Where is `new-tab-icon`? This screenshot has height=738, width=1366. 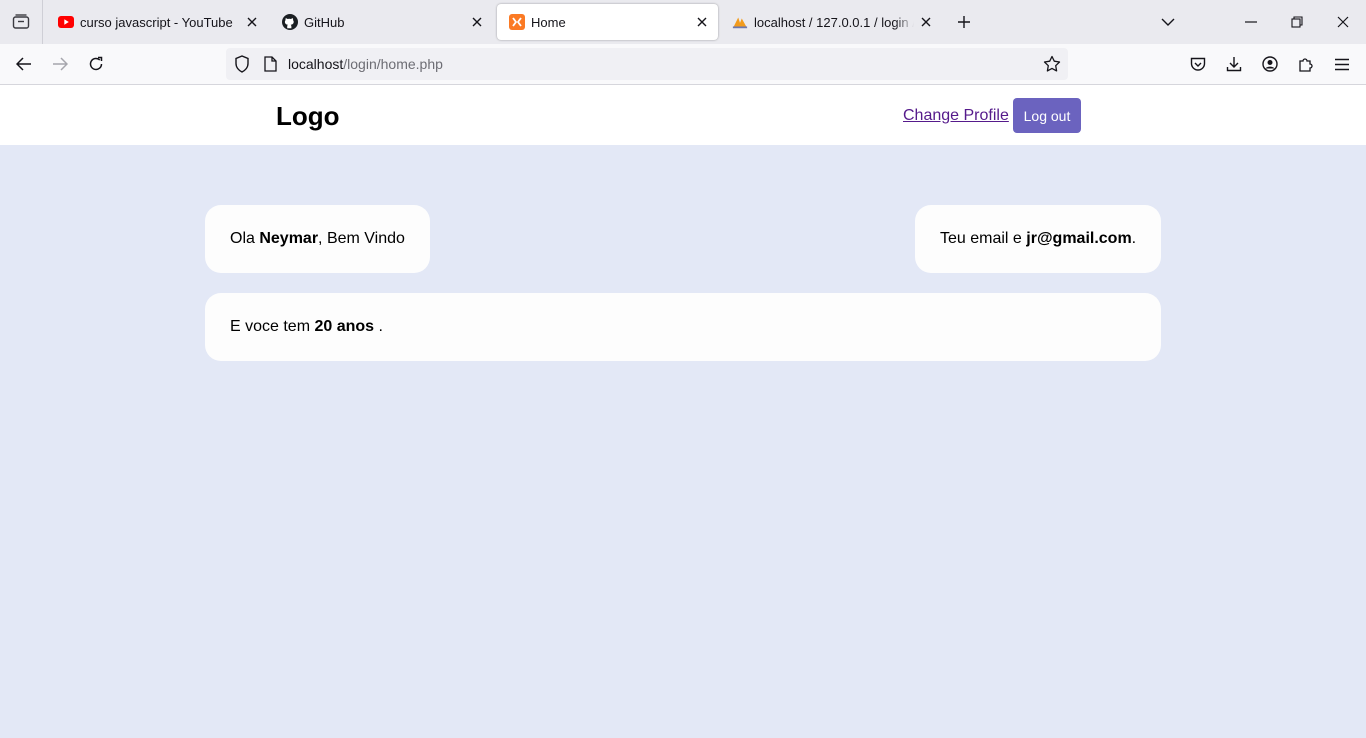 new-tab-icon is located at coordinates (964, 22).